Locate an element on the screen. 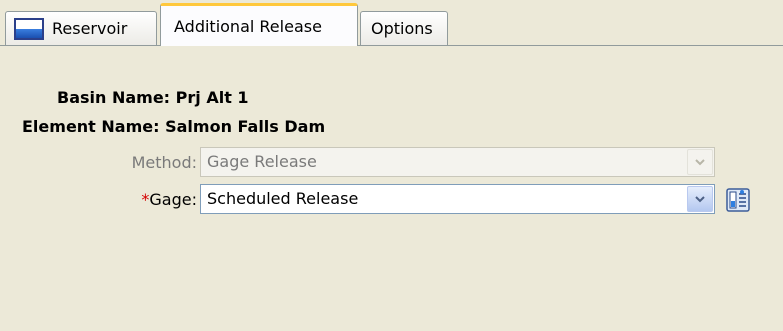  reservoir-icon is located at coordinates (29, 28).